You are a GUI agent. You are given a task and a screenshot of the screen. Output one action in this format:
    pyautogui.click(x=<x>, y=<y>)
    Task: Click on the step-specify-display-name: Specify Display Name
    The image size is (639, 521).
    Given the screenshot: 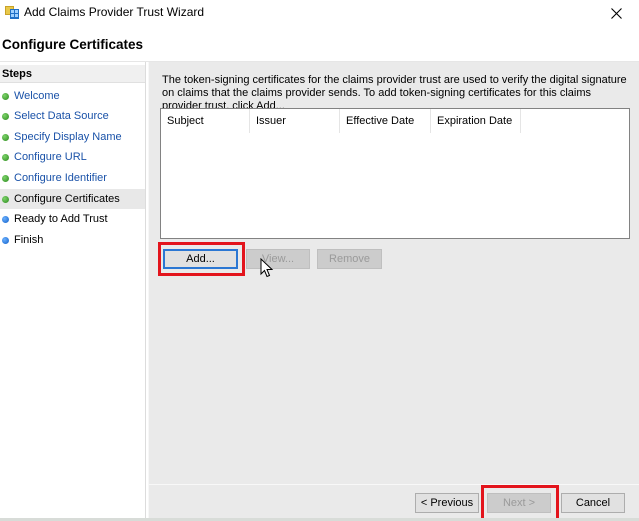 What is the action you would take?
    pyautogui.click(x=72, y=137)
    